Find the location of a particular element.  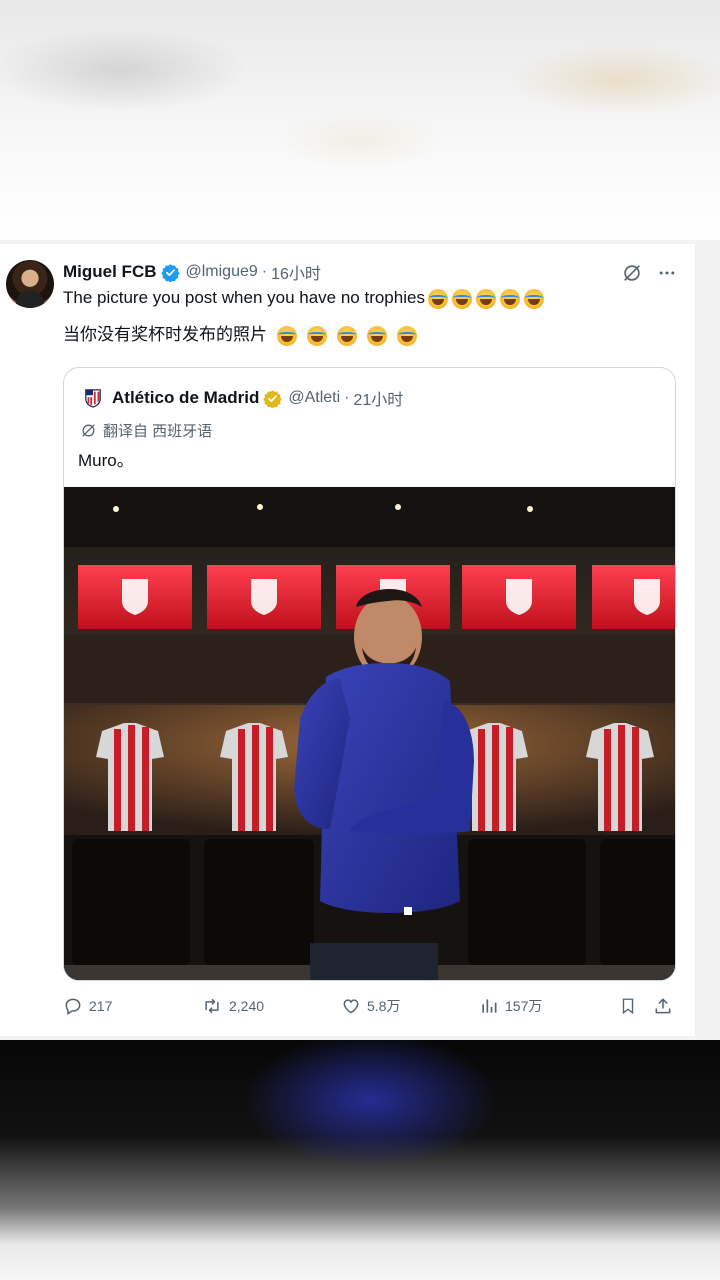

action-bar: 217 2,240 5.8万 157万 is located at coordinates (370, 1008).